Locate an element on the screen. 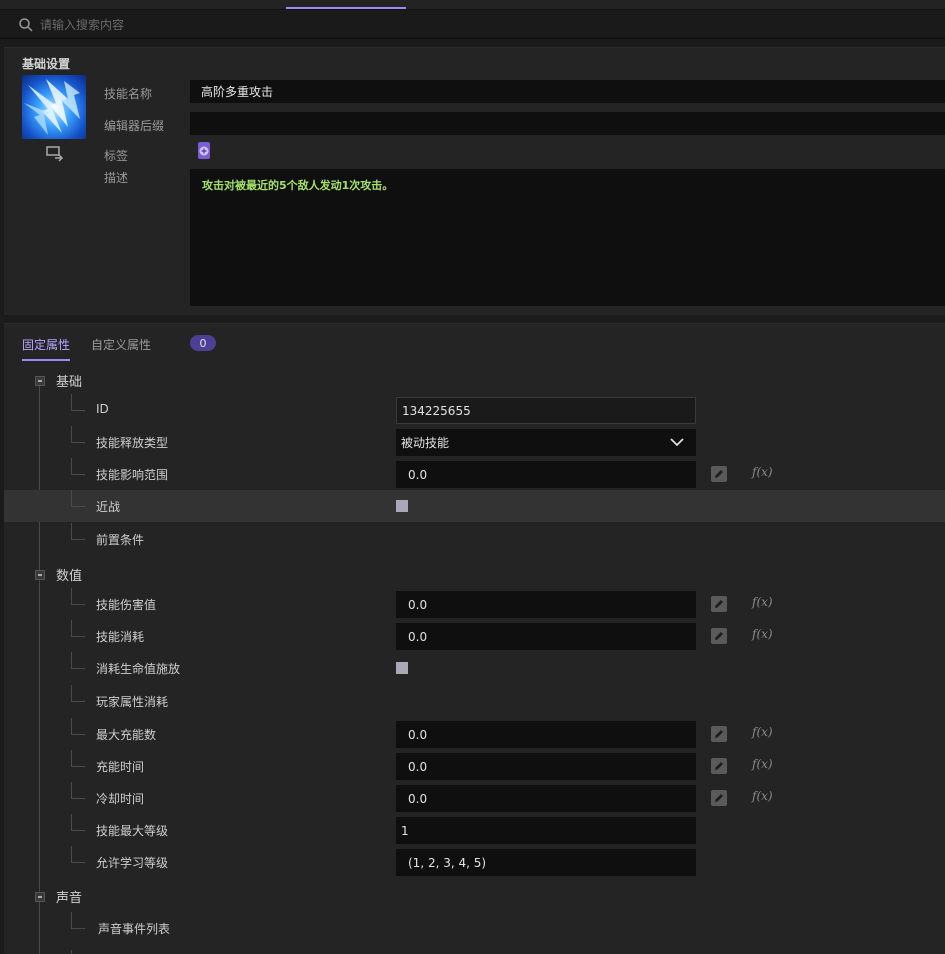  row-id-label: ID is located at coordinates (102, 409).